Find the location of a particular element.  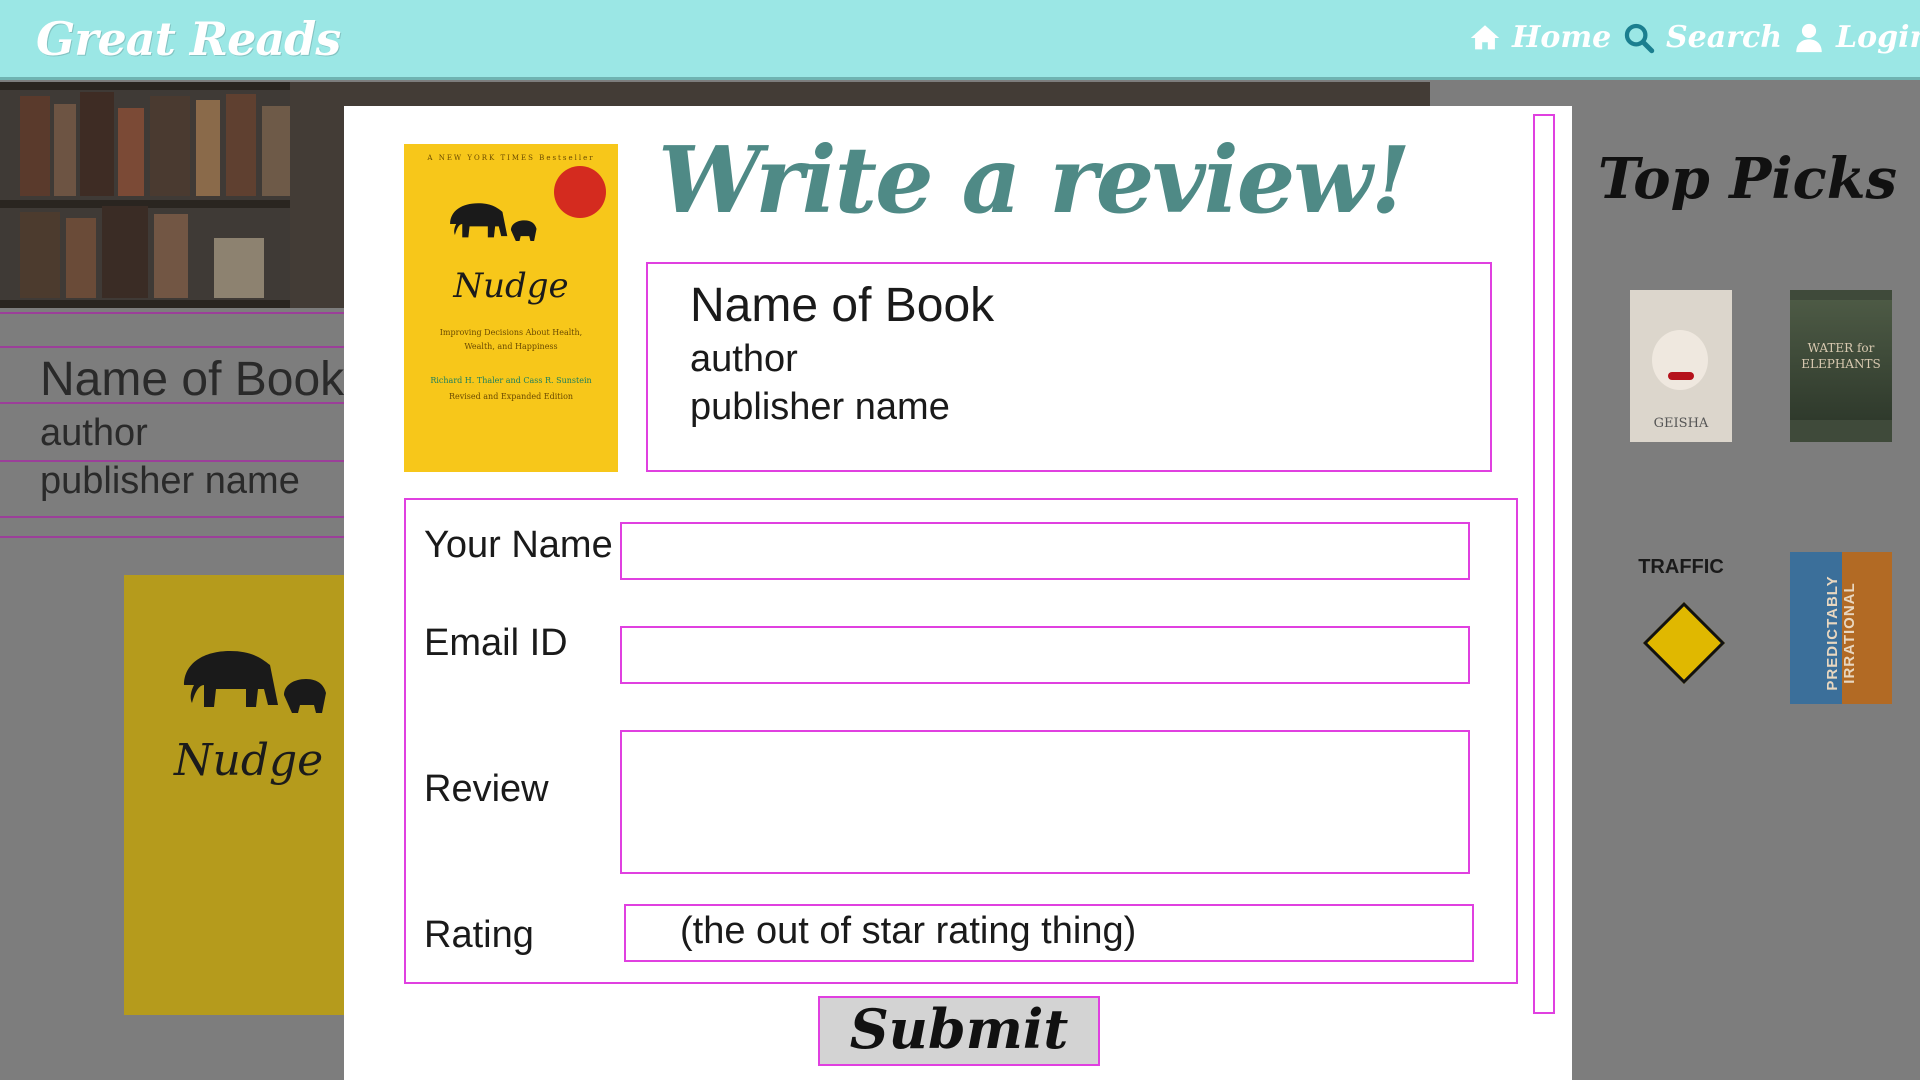

nav-home-link: Home is located at coordinates (1539, 37).